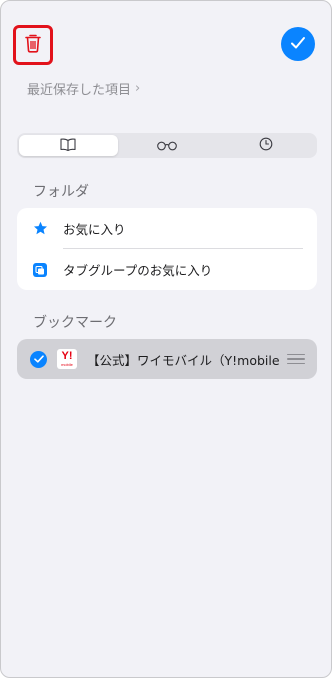  I want to click on view-segmented-control, so click(167, 145).